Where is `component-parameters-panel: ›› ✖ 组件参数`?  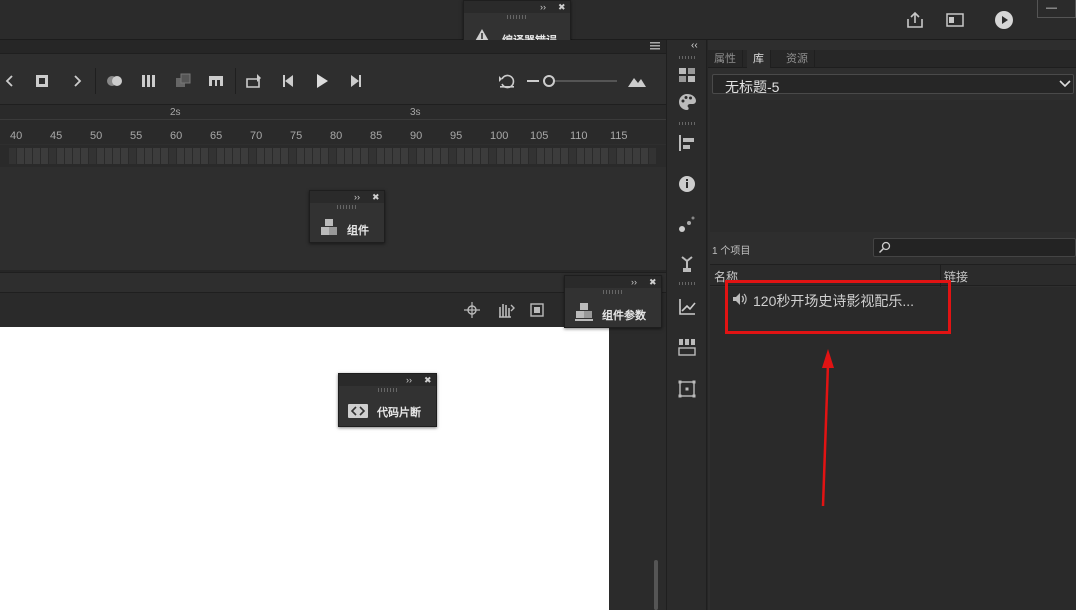
component-parameters-panel: ›› ✖ 组件参数 is located at coordinates (613, 301).